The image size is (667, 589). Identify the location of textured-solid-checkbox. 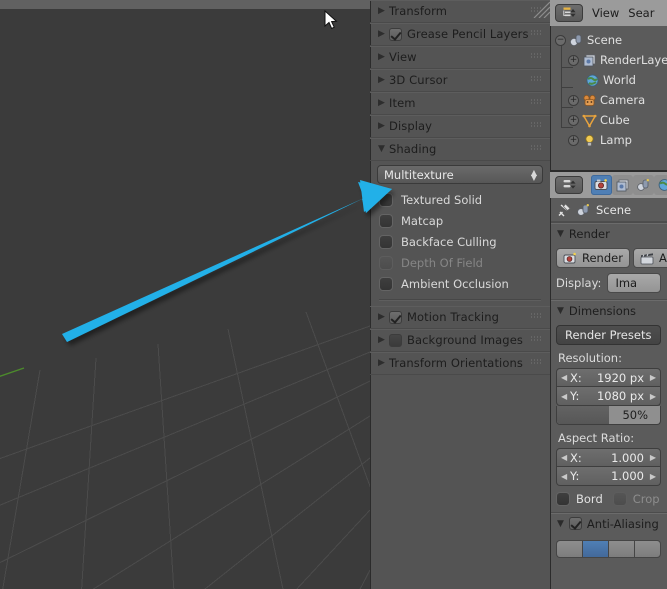
(386, 199).